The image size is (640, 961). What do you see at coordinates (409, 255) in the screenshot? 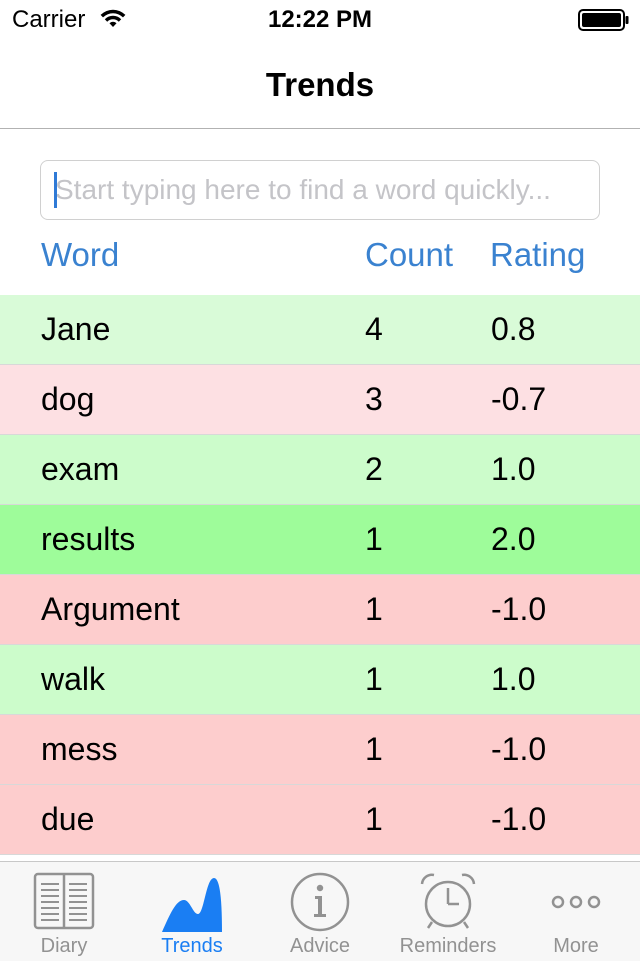
I see `column-header-count: Count` at bounding box center [409, 255].